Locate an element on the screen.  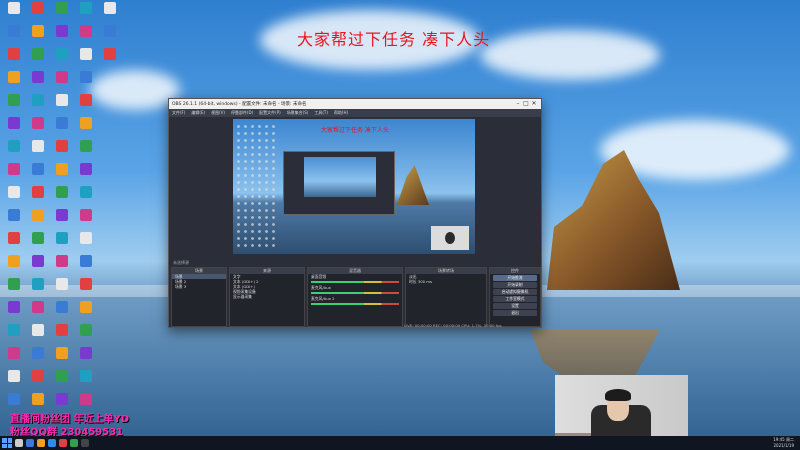
maximize-icon: □ is located at coordinates (526, 104).